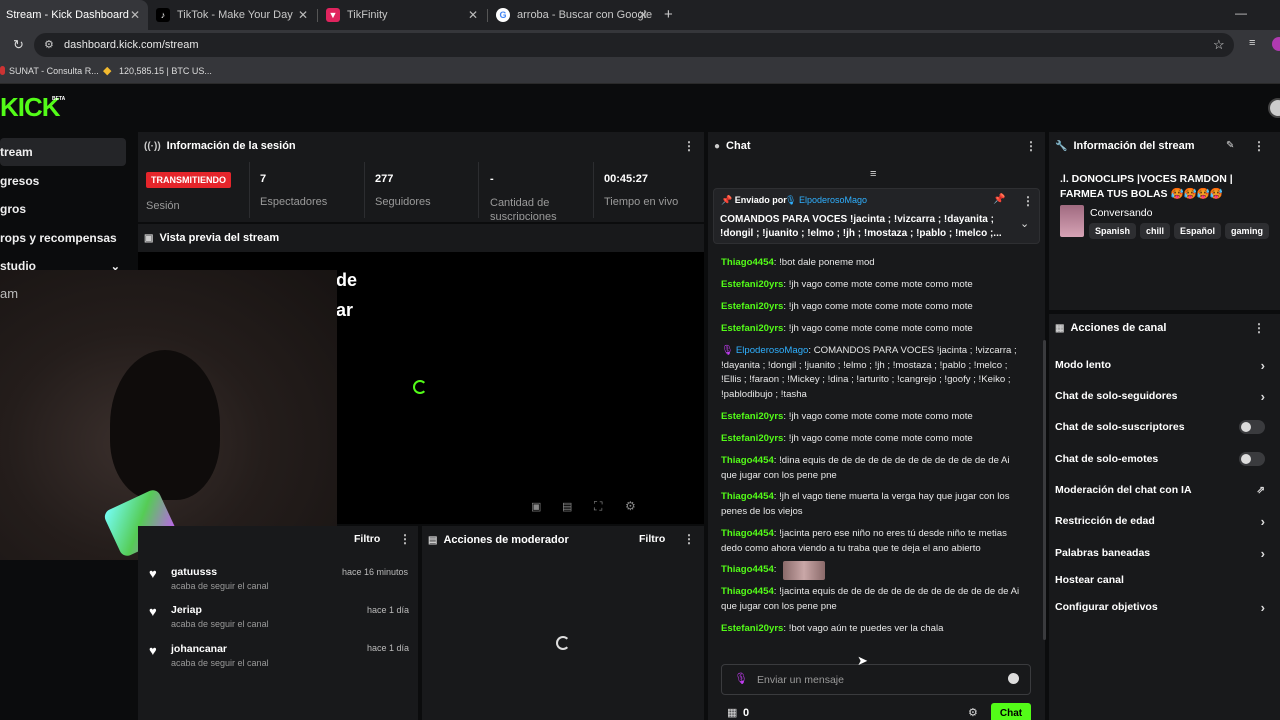 The height and width of the screenshot is (720, 1280). Describe the element at coordinates (62, 181) in the screenshot. I see `sidebar-item-ingresos: gresos` at that location.